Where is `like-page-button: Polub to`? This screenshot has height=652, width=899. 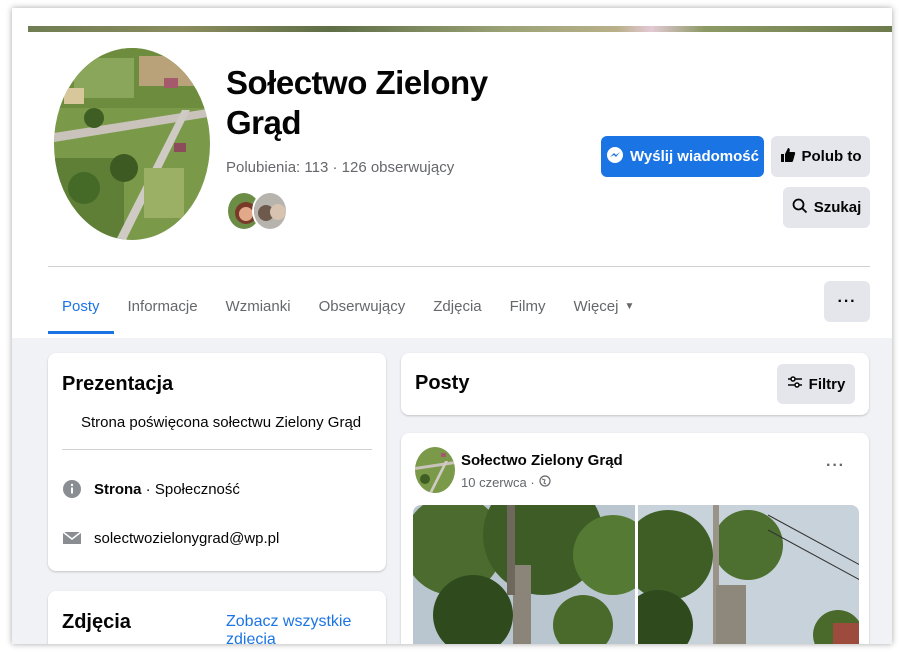
like-page-button: Polub to is located at coordinates (820, 156).